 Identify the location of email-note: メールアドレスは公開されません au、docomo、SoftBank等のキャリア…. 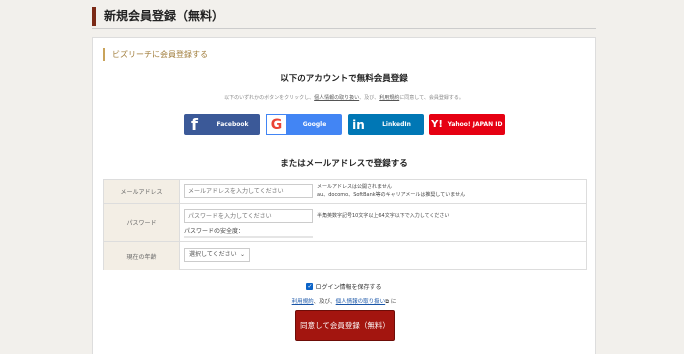
(391, 191).